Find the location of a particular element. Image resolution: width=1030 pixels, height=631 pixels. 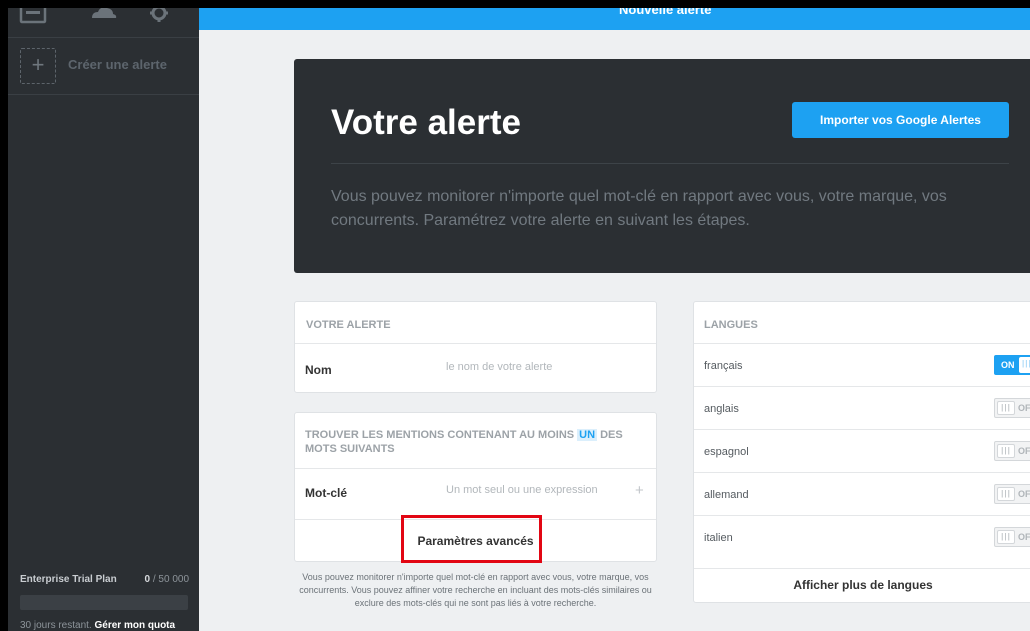

add-keyword-icon: + is located at coordinates (639, 490).